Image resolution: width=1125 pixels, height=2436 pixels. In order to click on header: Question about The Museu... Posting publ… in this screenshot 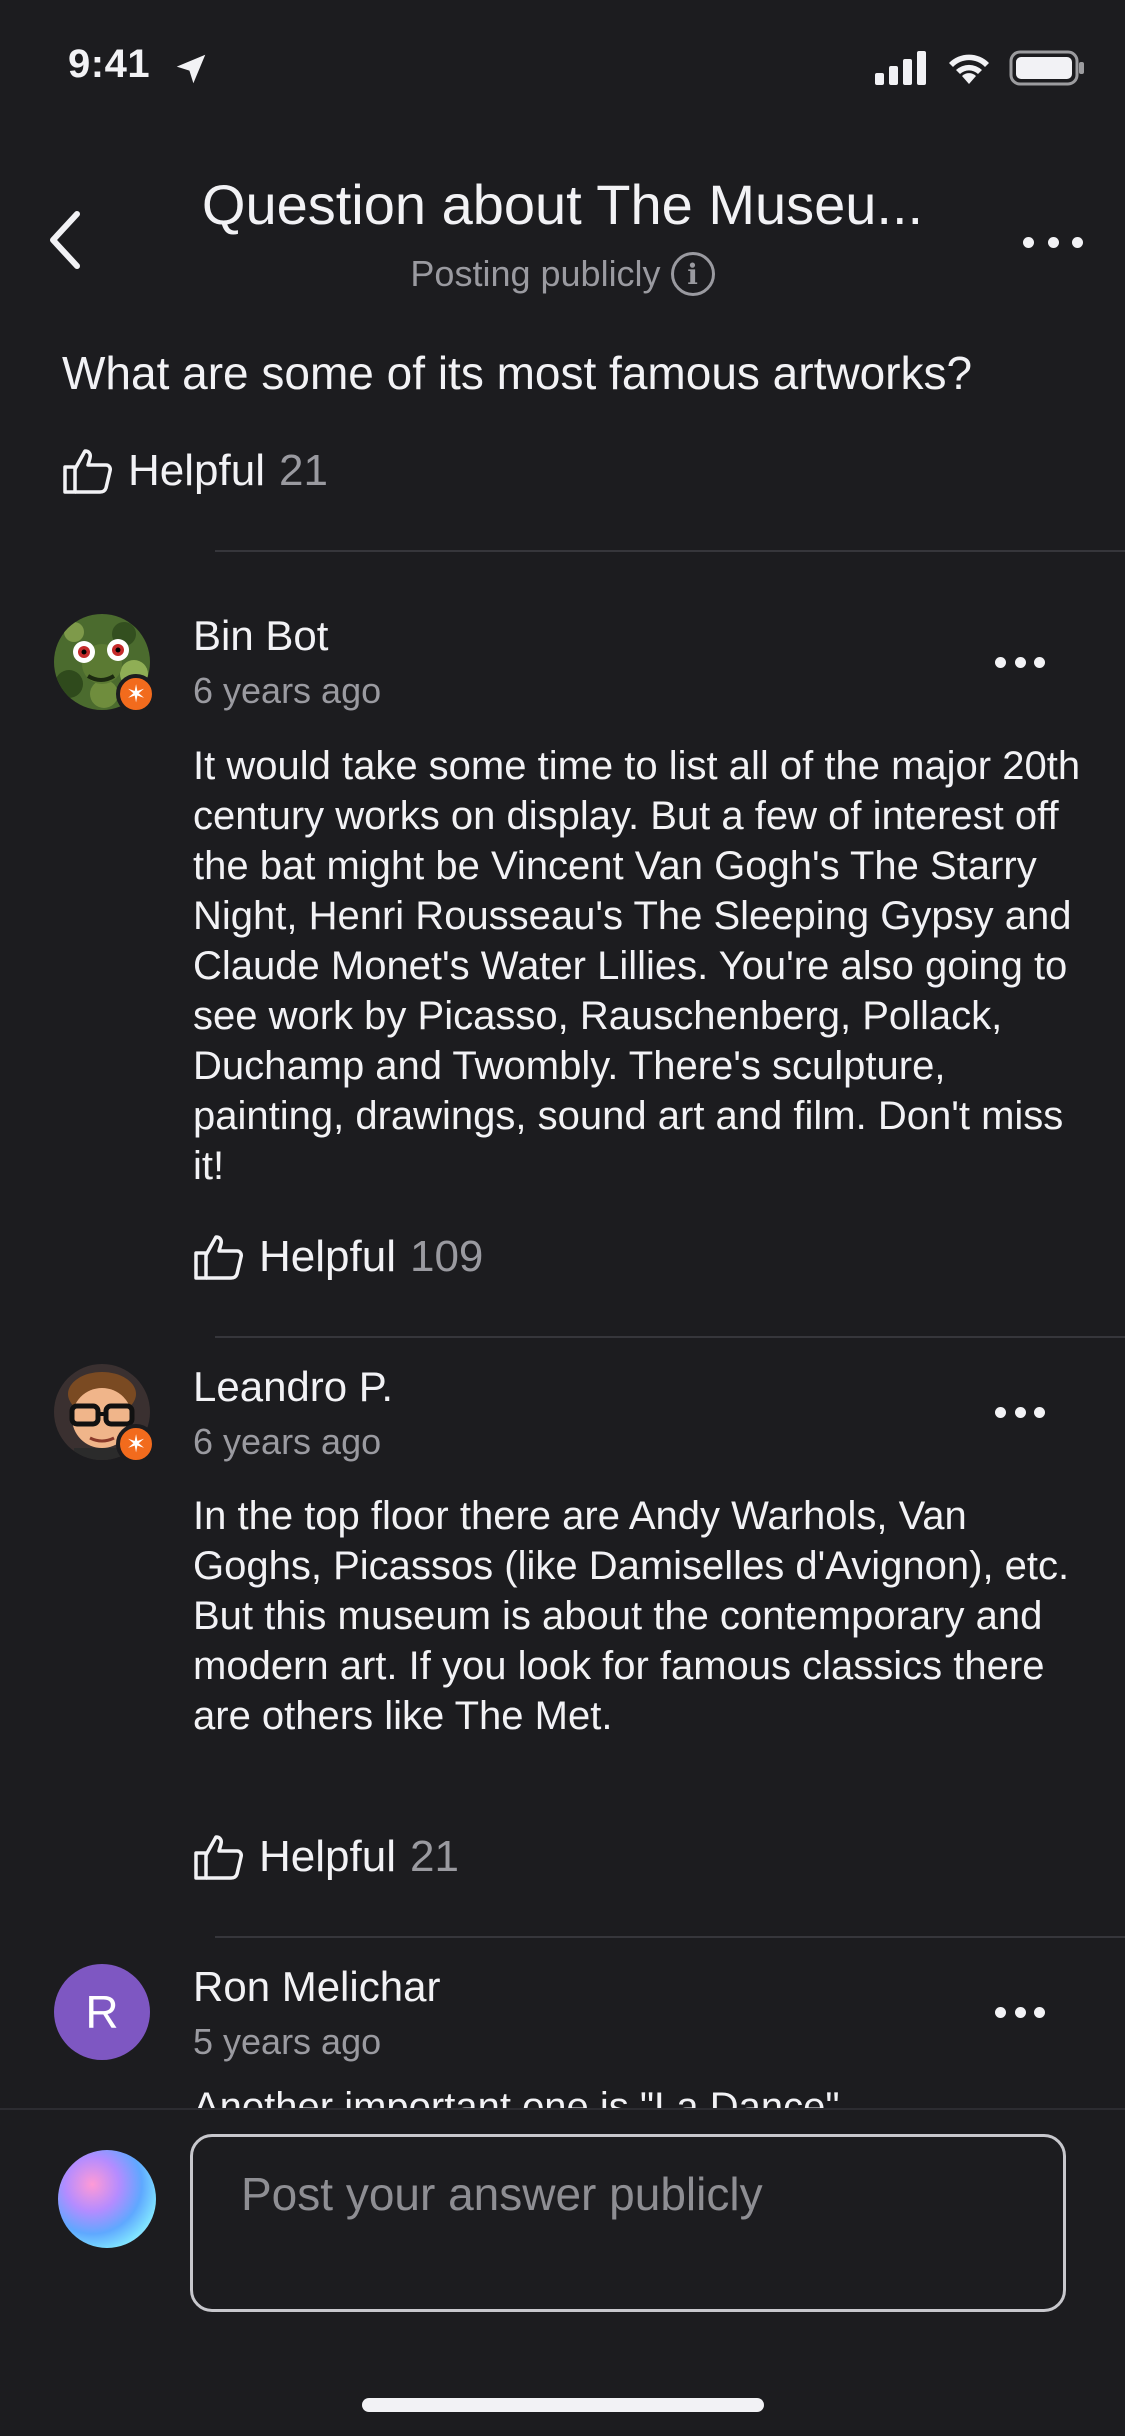, I will do `click(562, 235)`.